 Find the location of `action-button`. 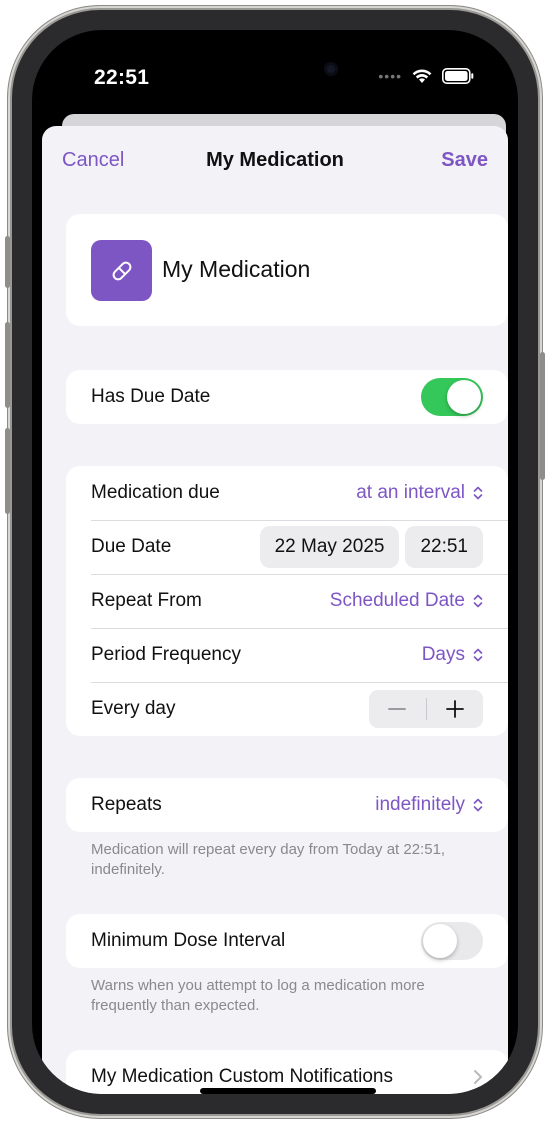

action-button is located at coordinates (7, 262).